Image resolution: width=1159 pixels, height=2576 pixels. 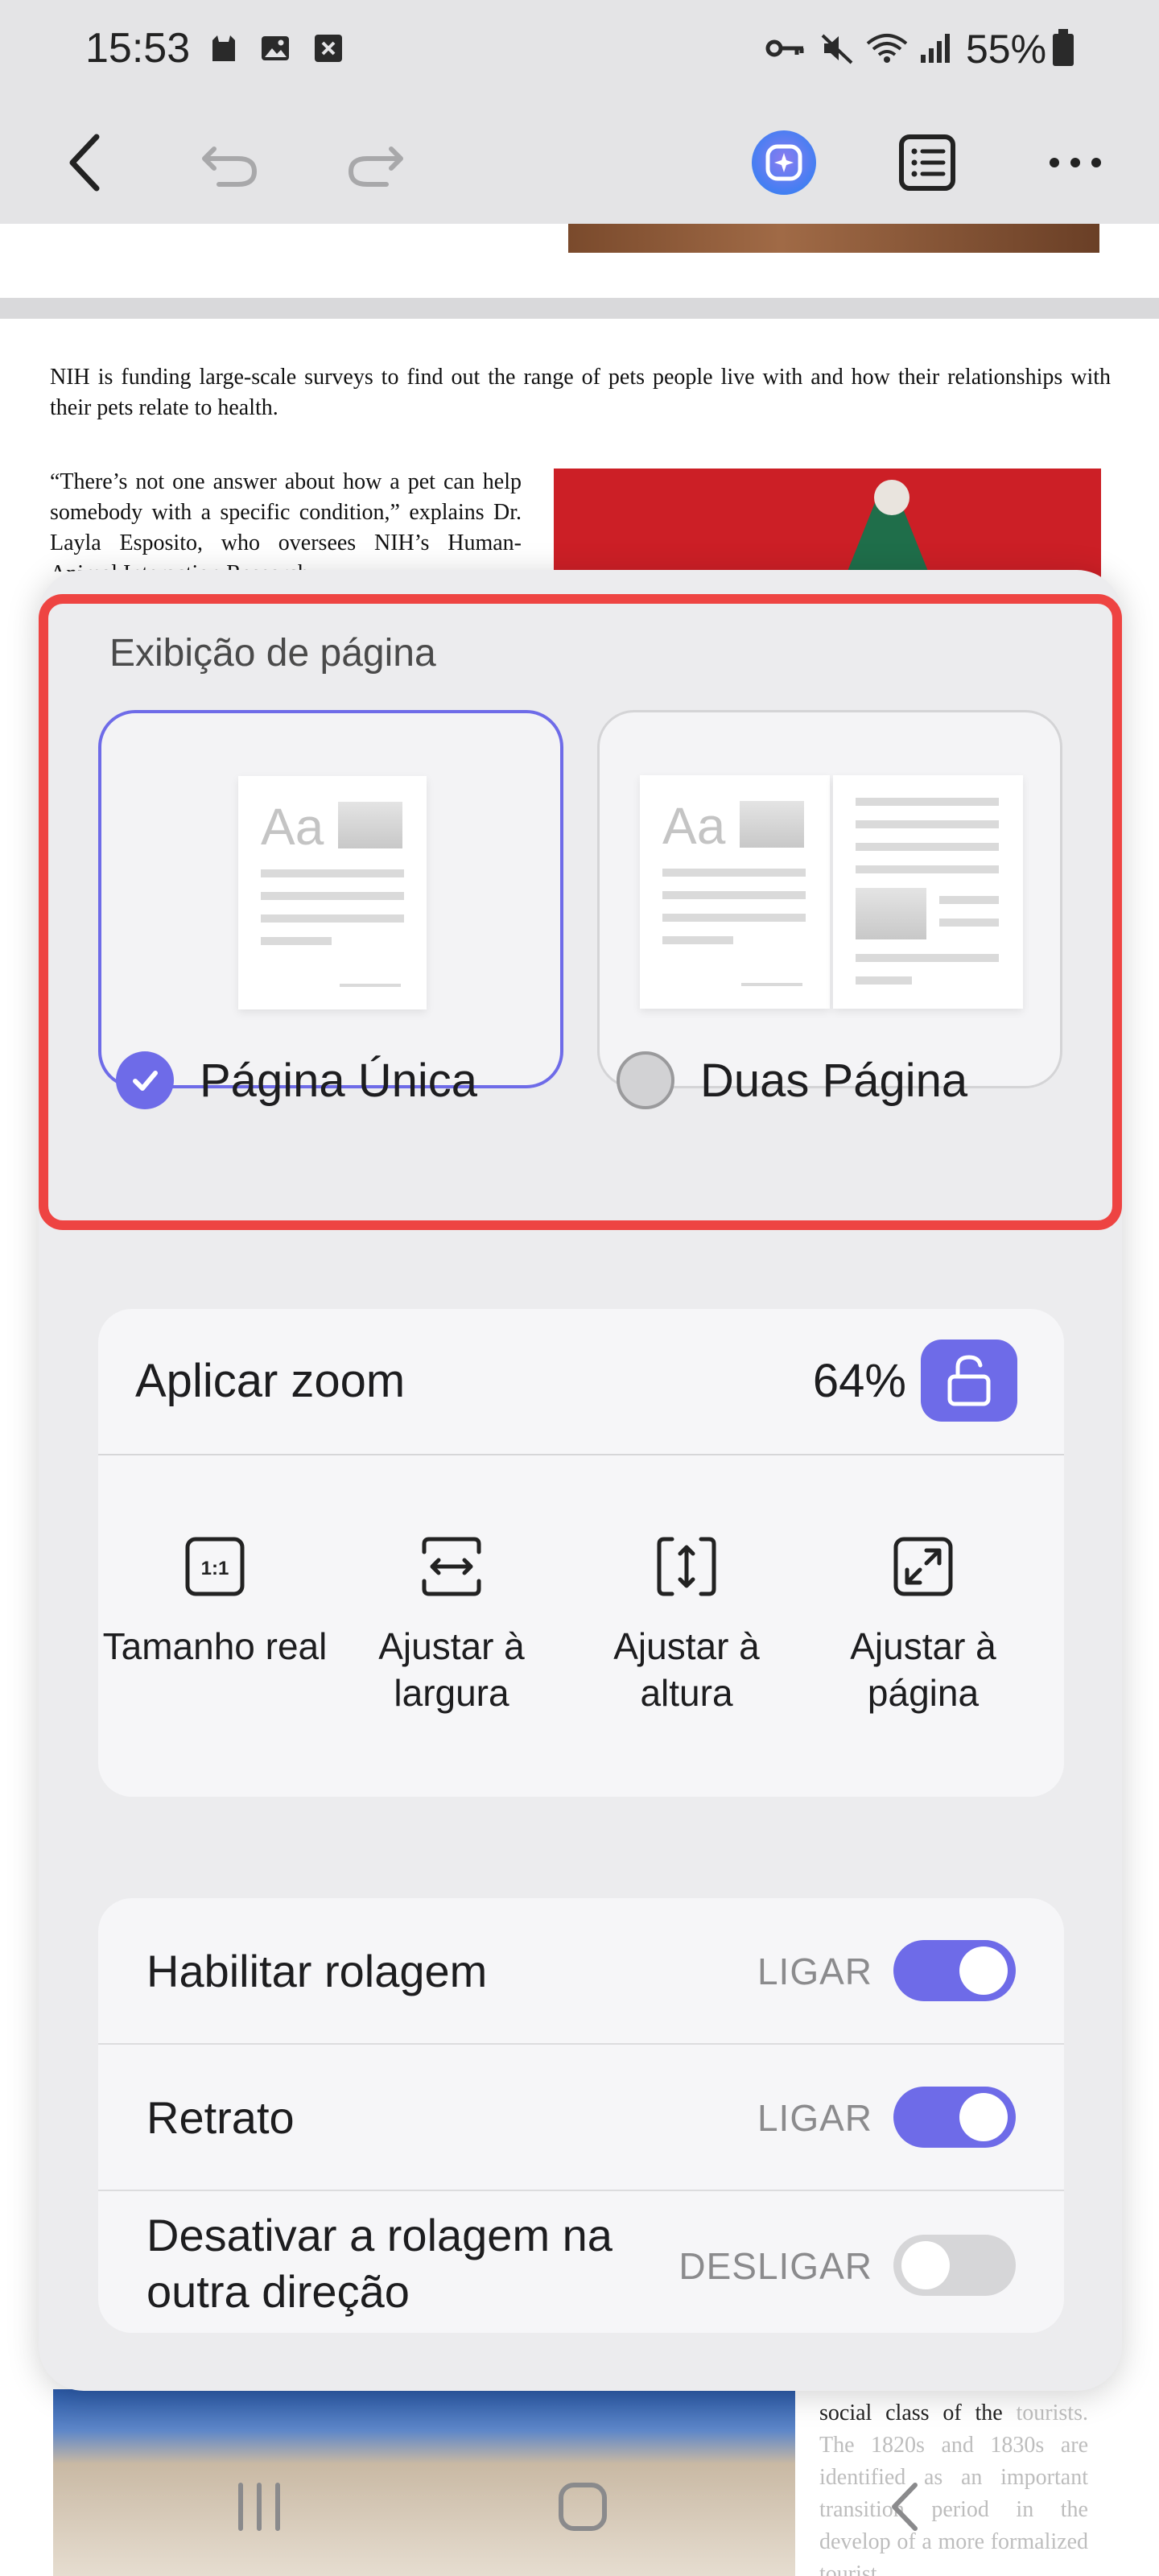 I want to click on setting-label: Retrato, so click(x=220, y=2117).